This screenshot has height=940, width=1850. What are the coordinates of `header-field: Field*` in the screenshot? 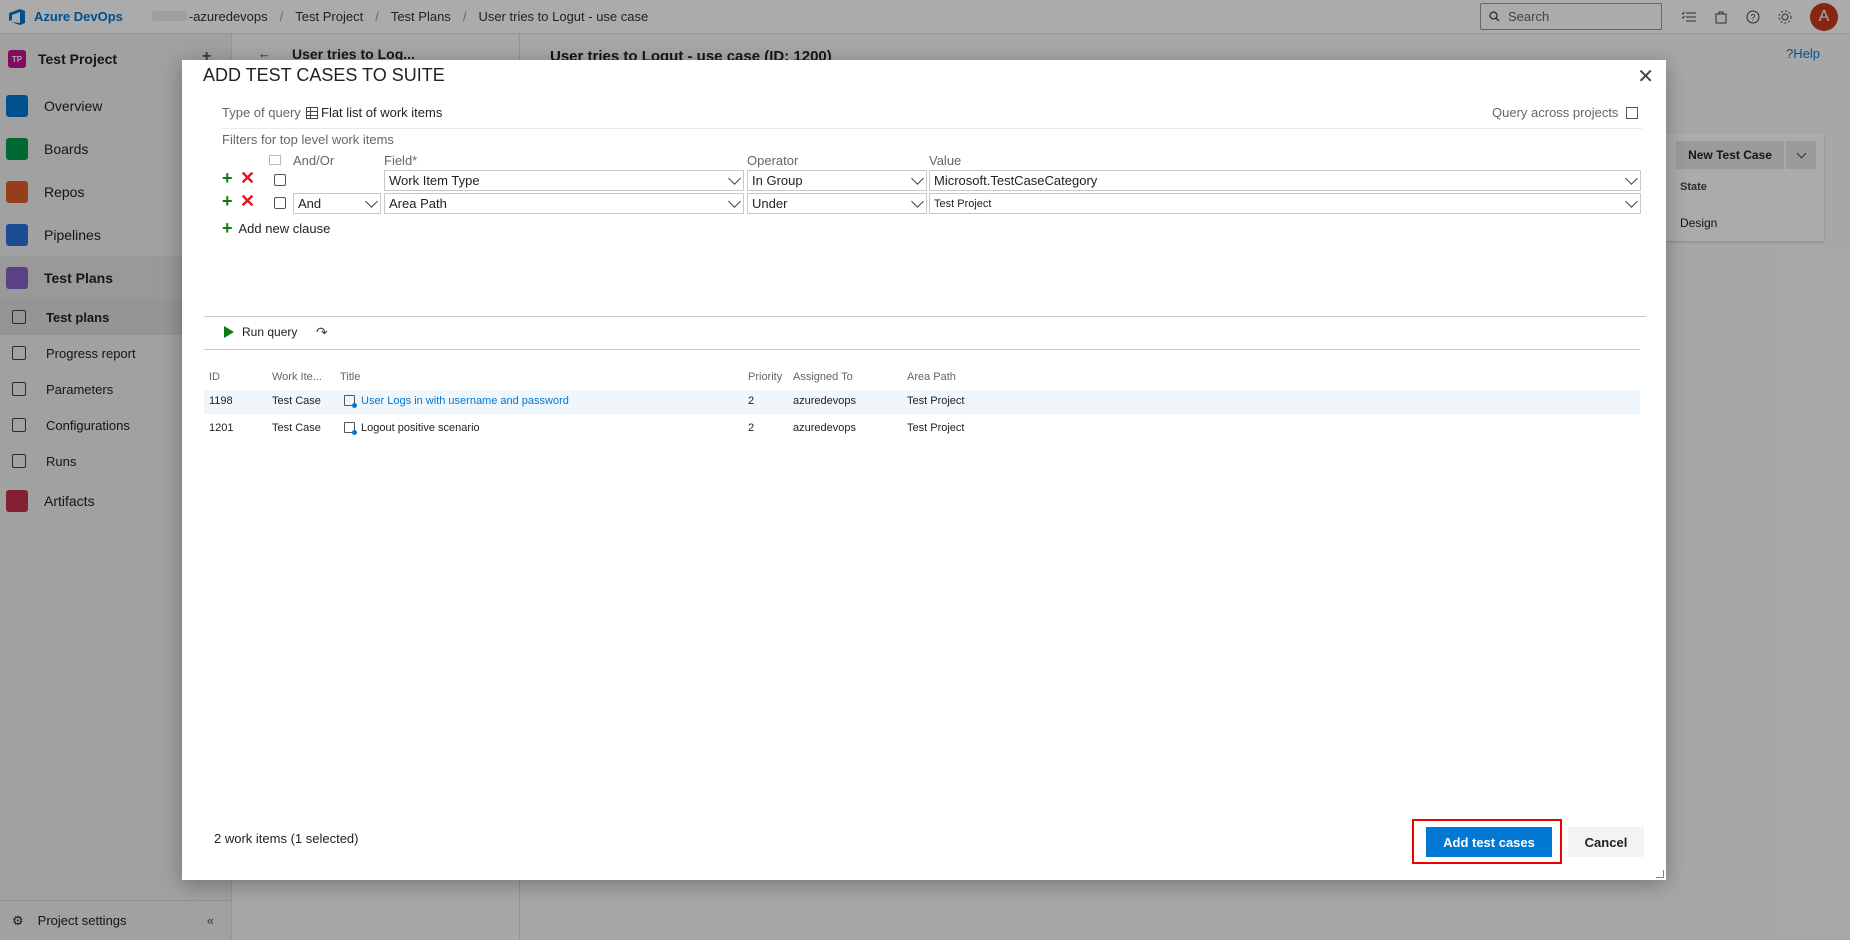 It's located at (401, 160).